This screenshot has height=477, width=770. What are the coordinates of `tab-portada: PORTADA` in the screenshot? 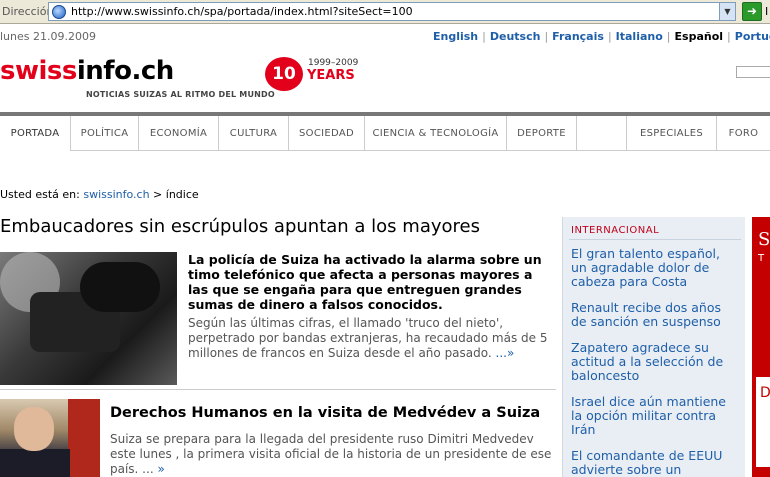 It's located at (35, 133).